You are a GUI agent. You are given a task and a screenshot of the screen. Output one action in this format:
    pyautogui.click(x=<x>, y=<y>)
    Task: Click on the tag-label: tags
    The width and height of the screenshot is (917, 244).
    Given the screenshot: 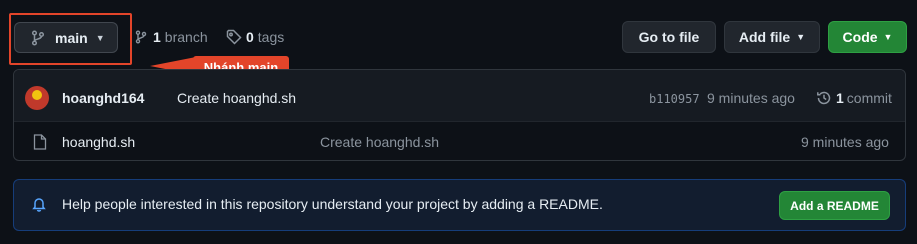 What is the action you would take?
    pyautogui.click(x=271, y=37)
    